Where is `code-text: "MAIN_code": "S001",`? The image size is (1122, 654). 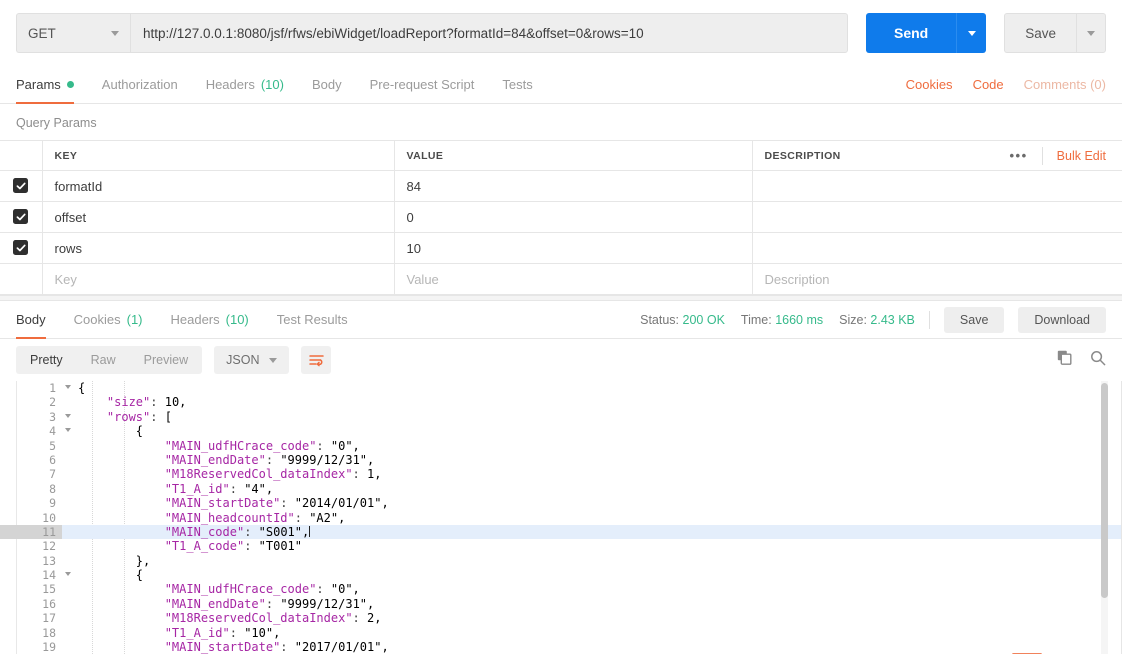
code-text: "MAIN_code": "S001", is located at coordinates (592, 532).